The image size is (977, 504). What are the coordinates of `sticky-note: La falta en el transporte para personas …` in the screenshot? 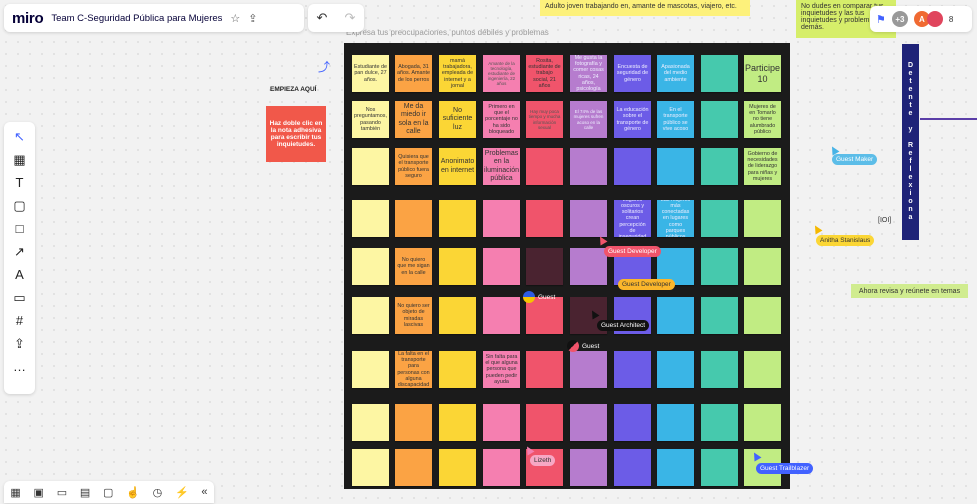 It's located at (413, 369).